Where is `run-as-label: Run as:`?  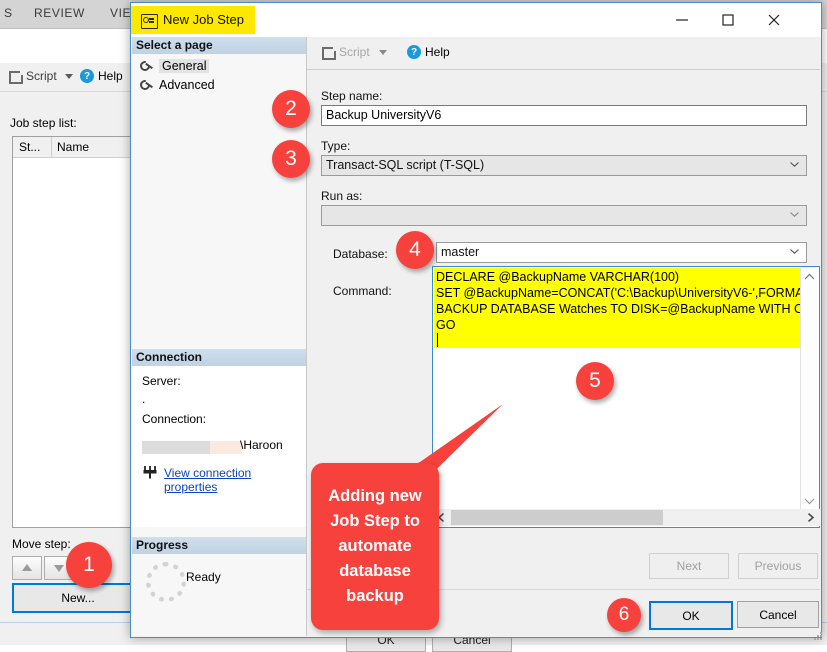
run-as-label: Run as: is located at coordinates (342, 196).